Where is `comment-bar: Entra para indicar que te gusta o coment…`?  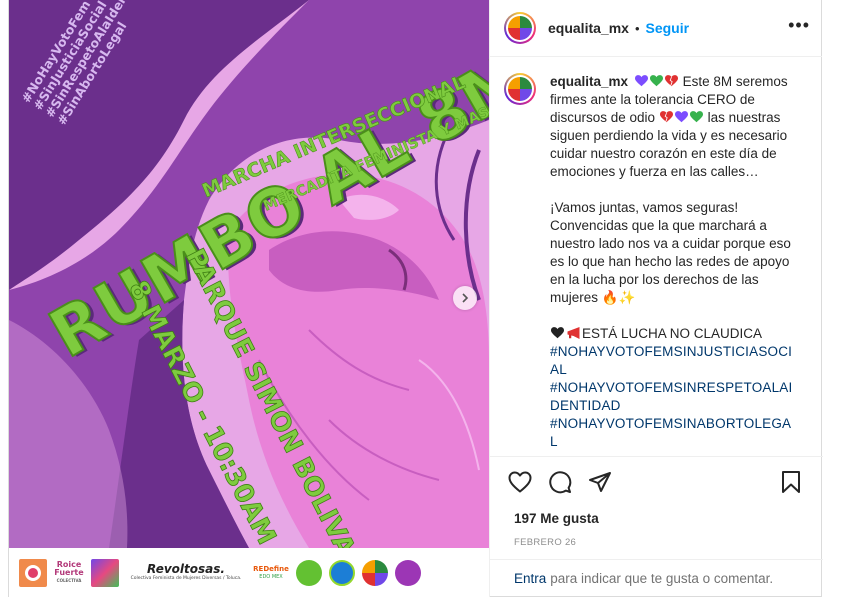
comment-bar: Entra para indicar que te gusta o coment… is located at coordinates (656, 578).